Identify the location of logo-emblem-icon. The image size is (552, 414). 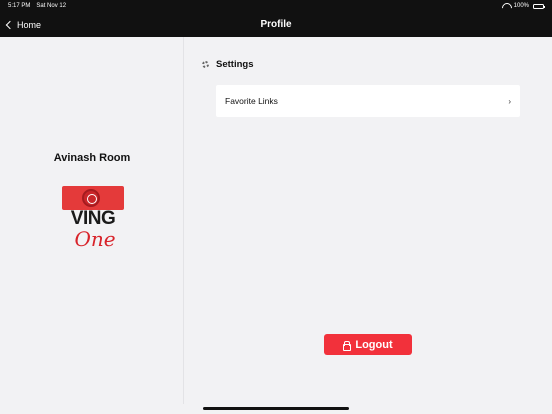
(91, 198).